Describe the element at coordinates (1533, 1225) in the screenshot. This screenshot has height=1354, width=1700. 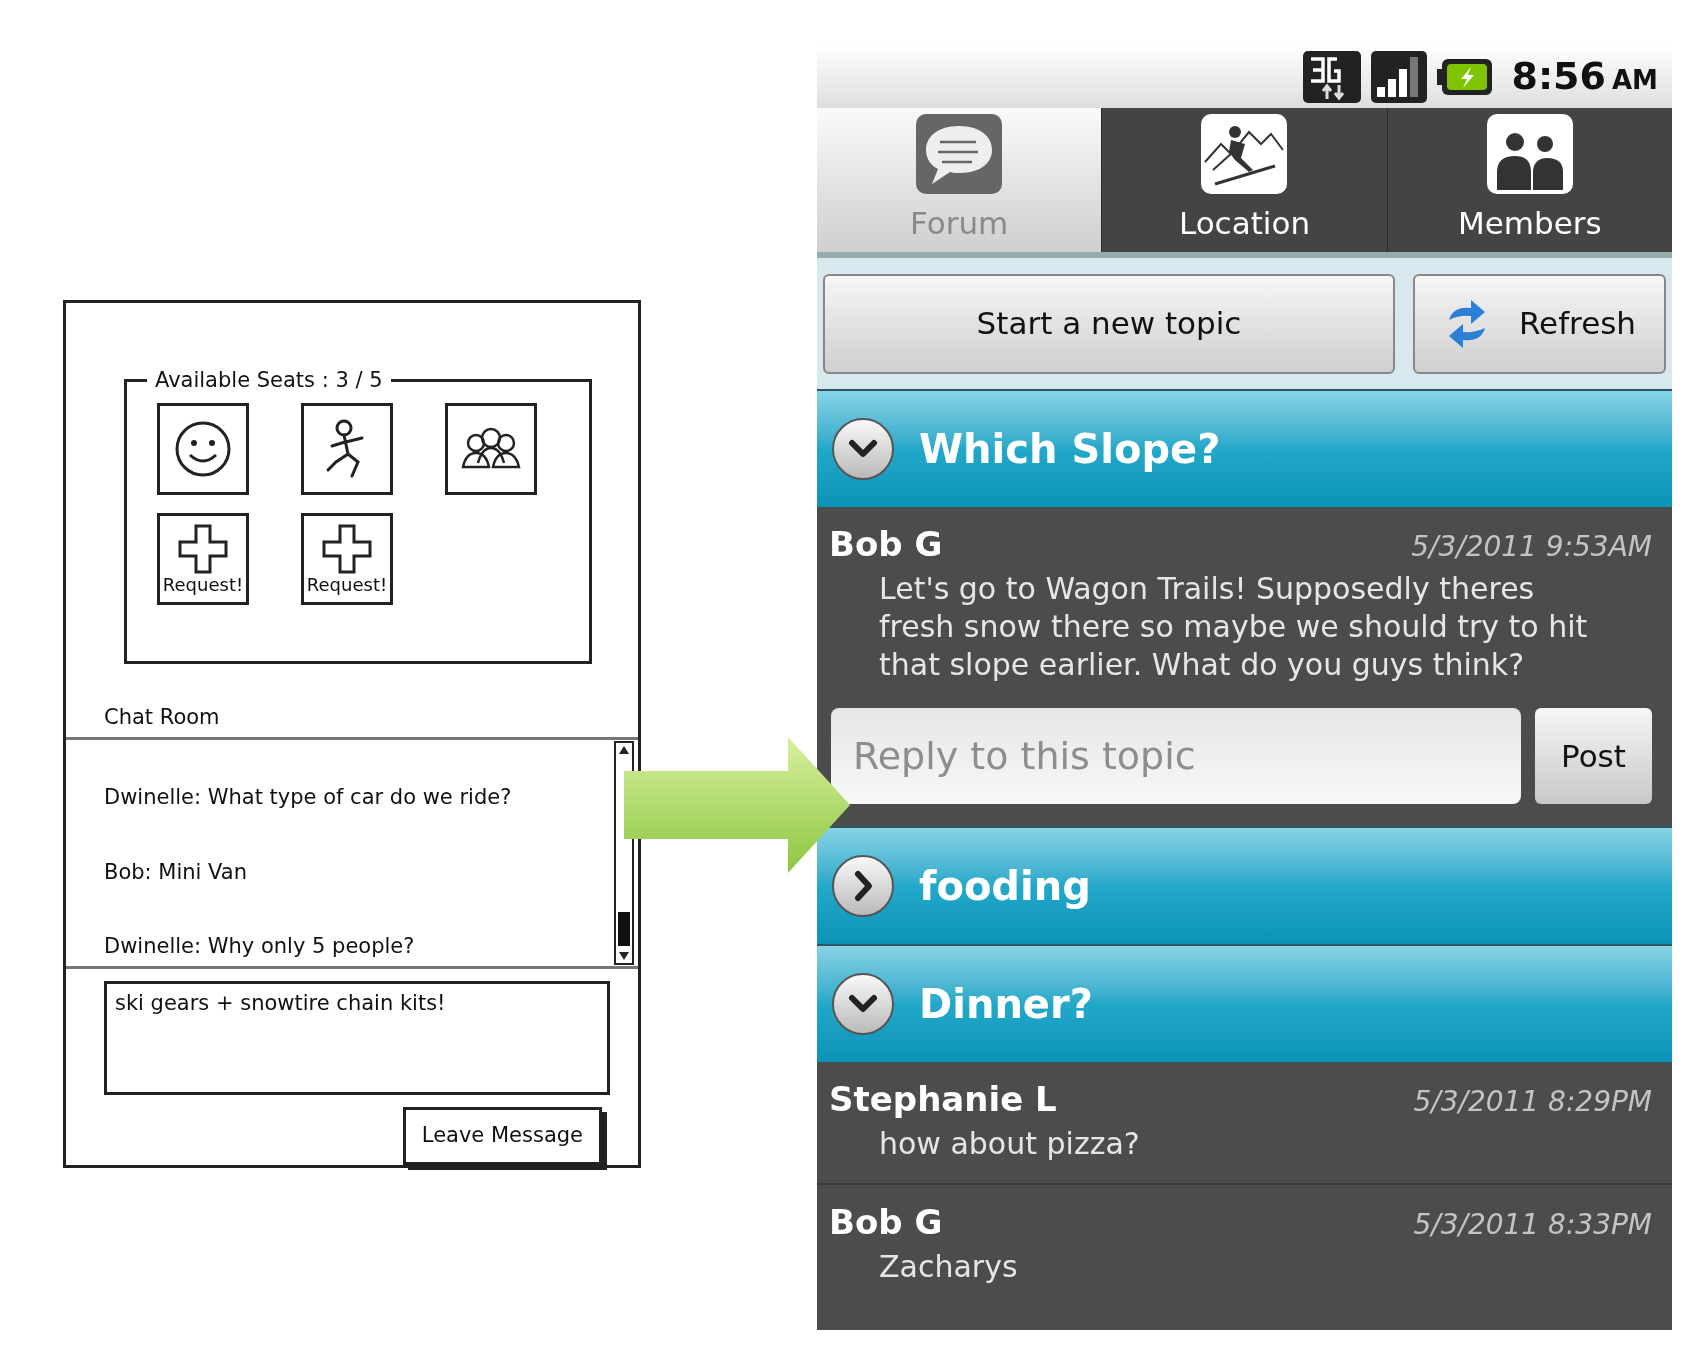
I see `post-time: 5/3/2011 8:33PM` at that location.